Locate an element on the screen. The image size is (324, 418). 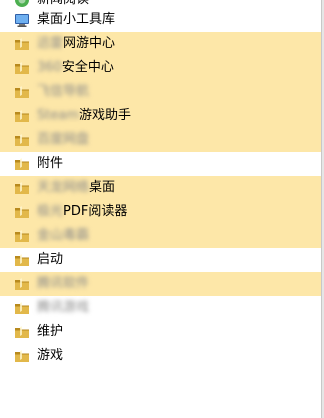
label-text: 维护 is located at coordinates (50, 331).